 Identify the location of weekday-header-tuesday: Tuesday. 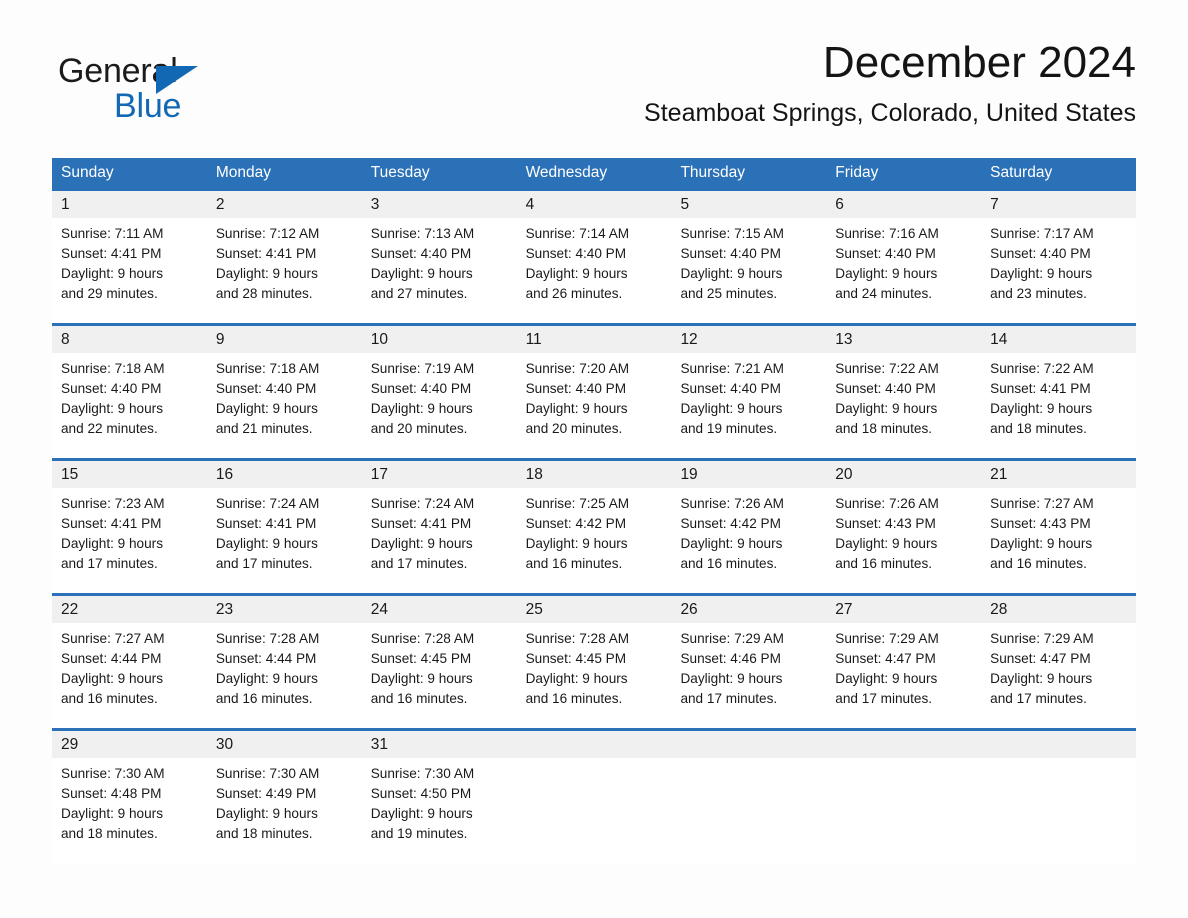
(400, 172).